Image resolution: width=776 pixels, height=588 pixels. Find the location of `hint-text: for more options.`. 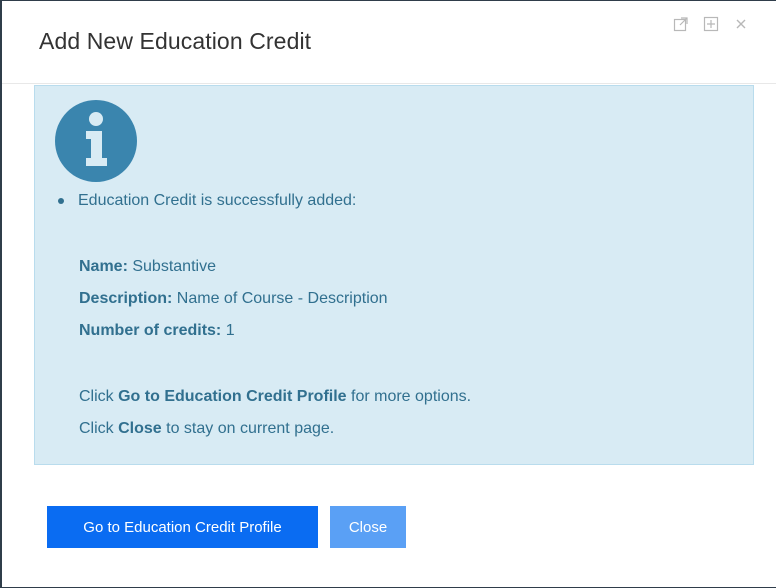

hint-text: for more options. is located at coordinates (409, 396).